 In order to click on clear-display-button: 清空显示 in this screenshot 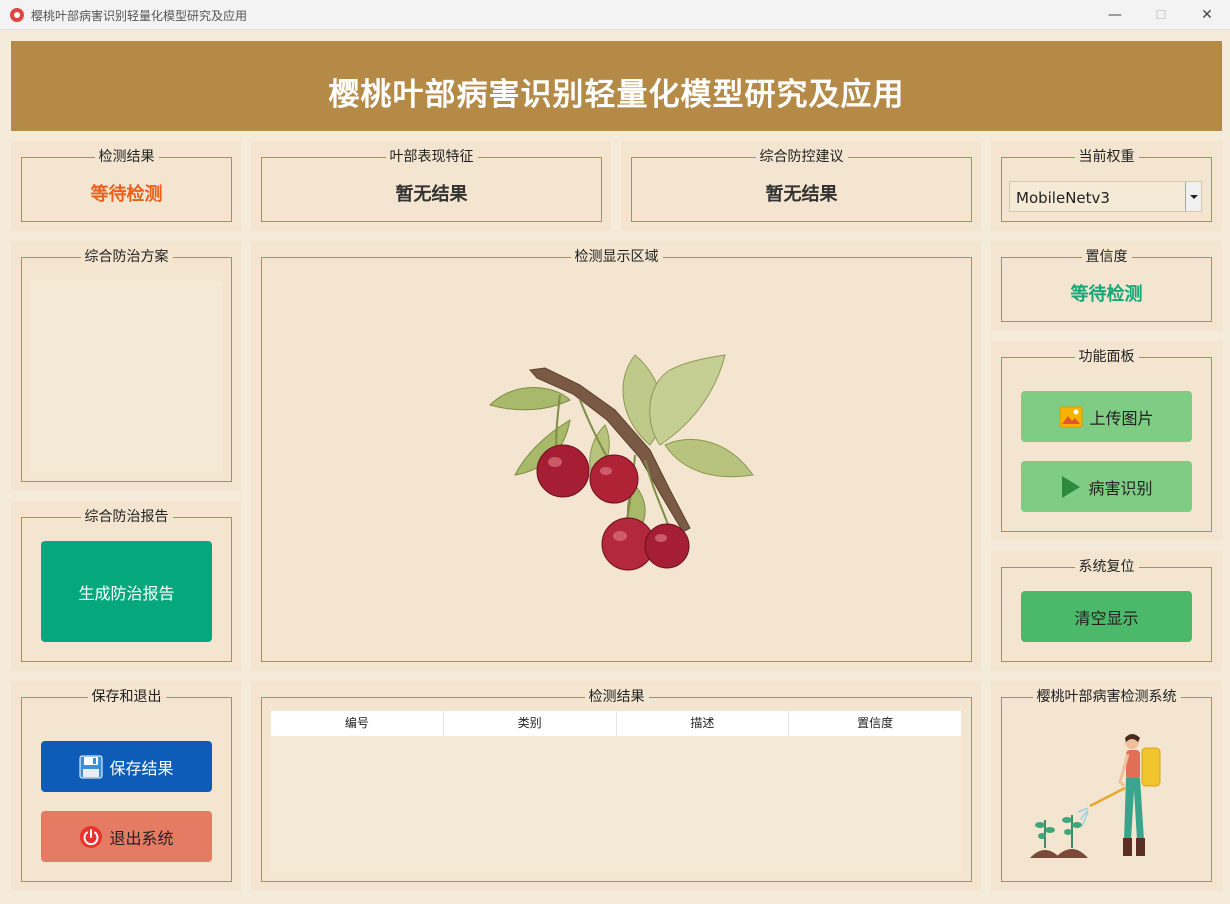, I will do `click(1106, 616)`.